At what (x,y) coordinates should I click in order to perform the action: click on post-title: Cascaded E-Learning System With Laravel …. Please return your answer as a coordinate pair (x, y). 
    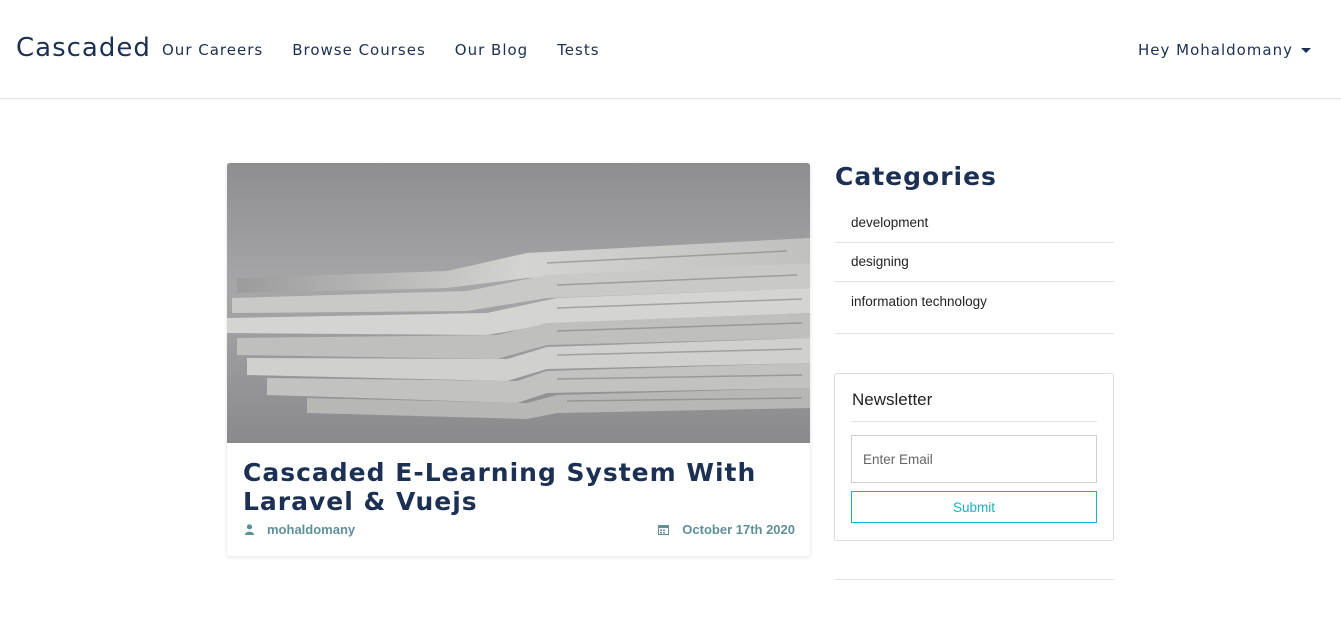
    Looking at the image, I should click on (520, 487).